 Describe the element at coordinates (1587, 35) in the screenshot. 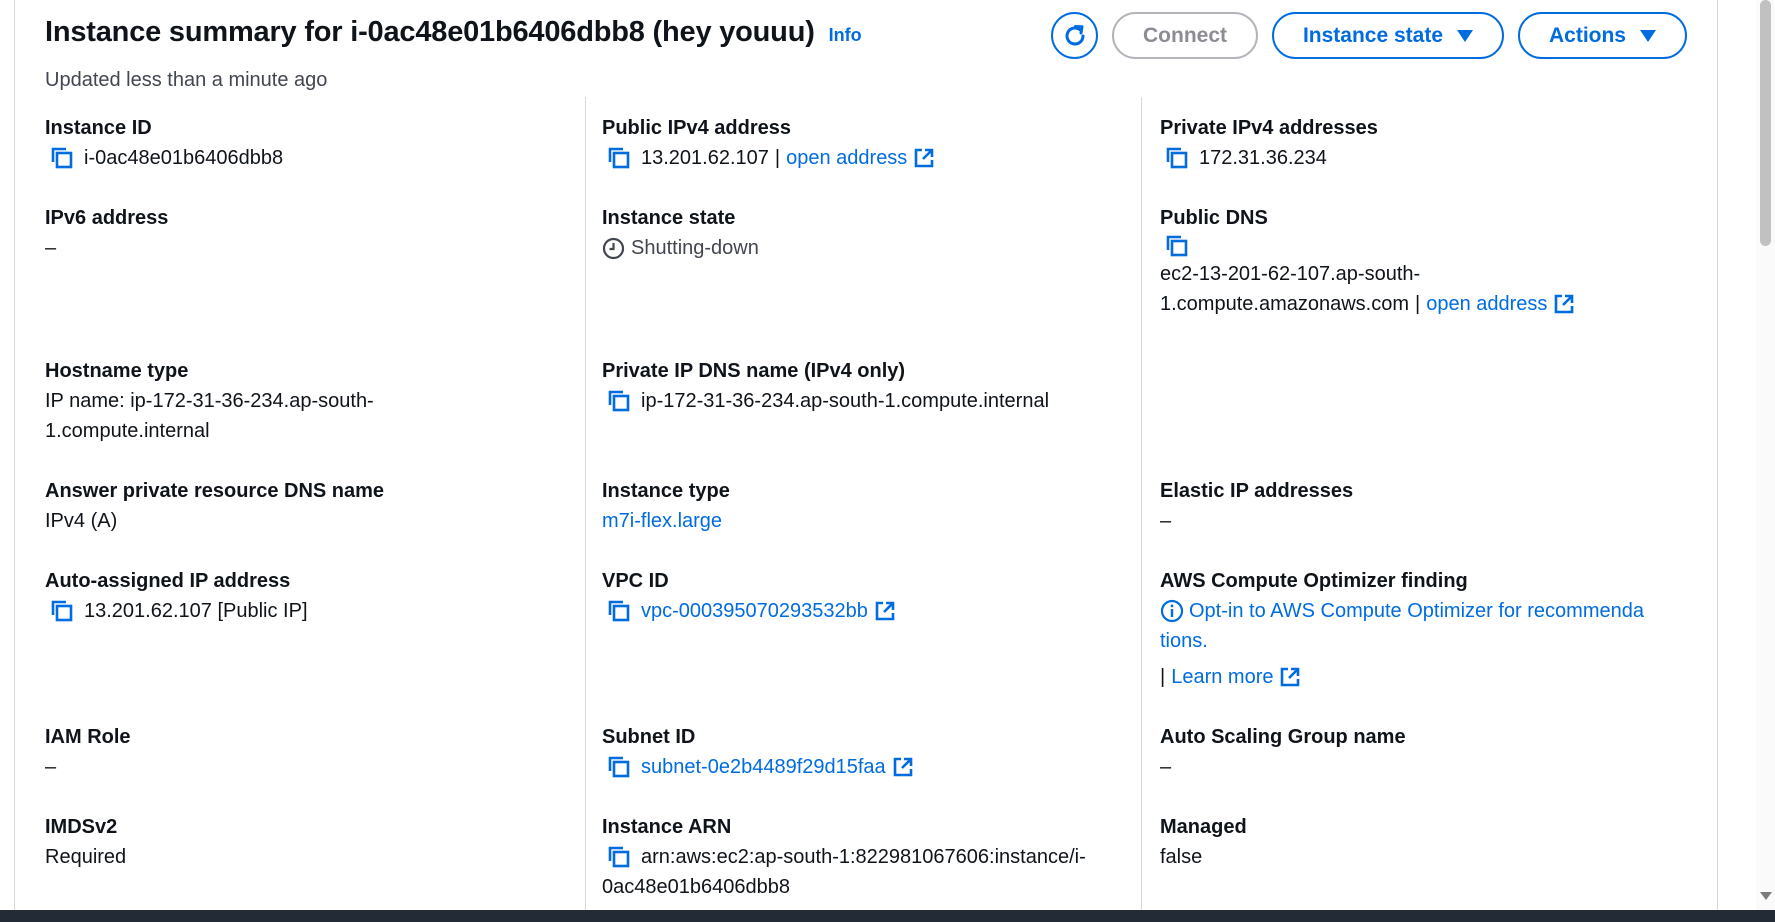

I see `actions-button-label: Actions` at that location.